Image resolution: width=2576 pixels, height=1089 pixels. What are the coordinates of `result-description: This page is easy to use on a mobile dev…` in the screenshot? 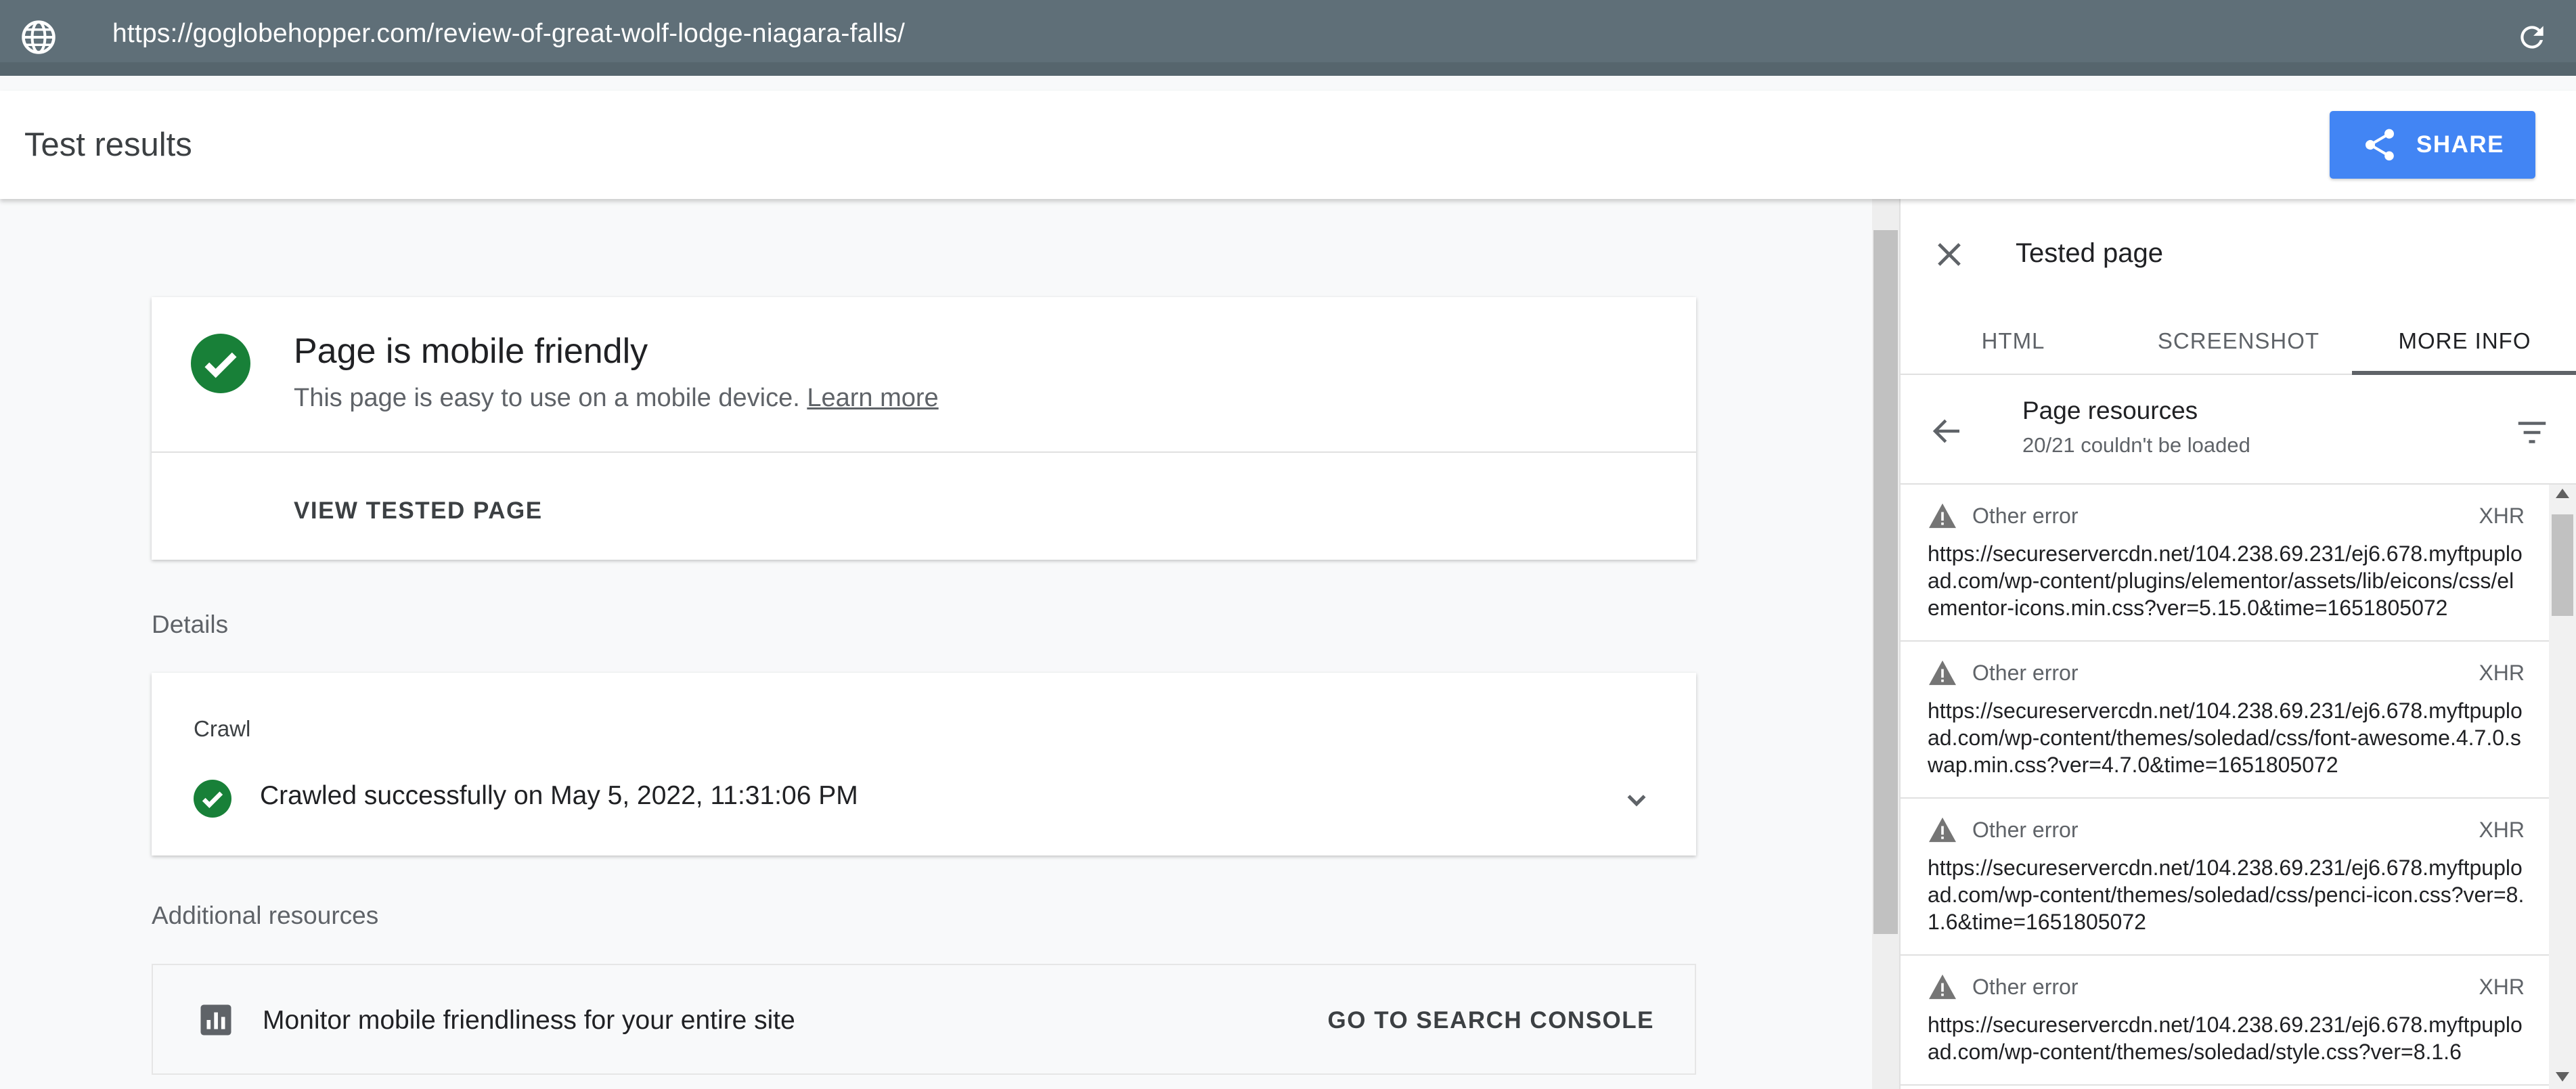 It's located at (616, 398).